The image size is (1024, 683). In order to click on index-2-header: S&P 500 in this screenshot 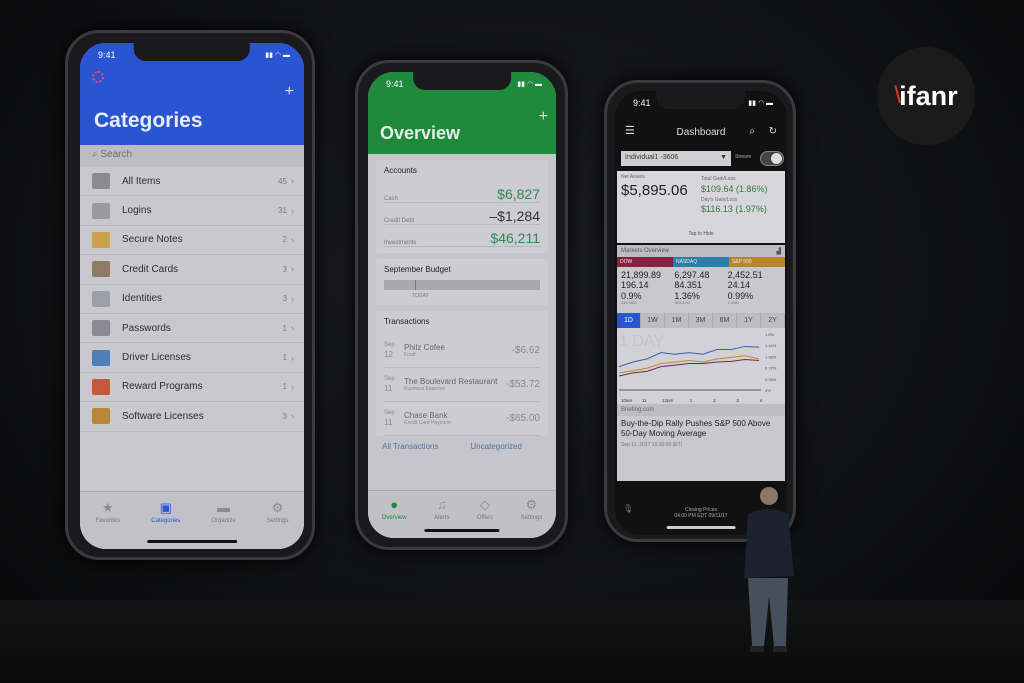, I will do `click(757, 262)`.